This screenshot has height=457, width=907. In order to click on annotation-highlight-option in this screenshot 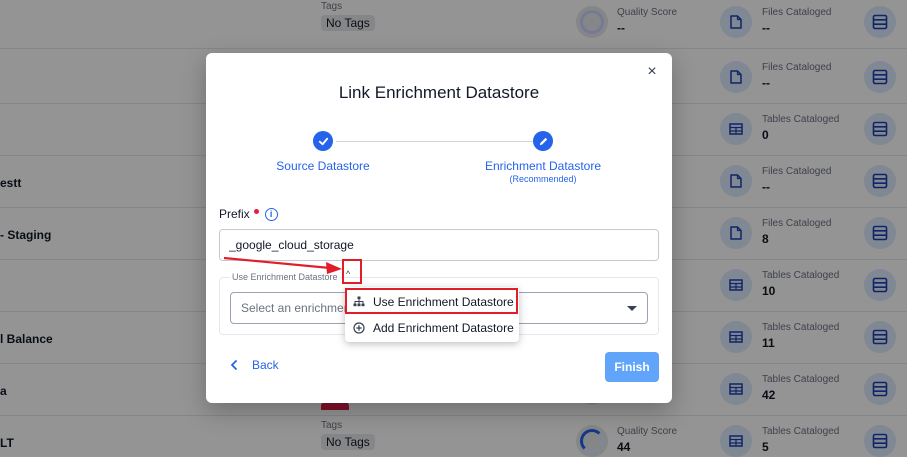, I will do `click(431, 301)`.